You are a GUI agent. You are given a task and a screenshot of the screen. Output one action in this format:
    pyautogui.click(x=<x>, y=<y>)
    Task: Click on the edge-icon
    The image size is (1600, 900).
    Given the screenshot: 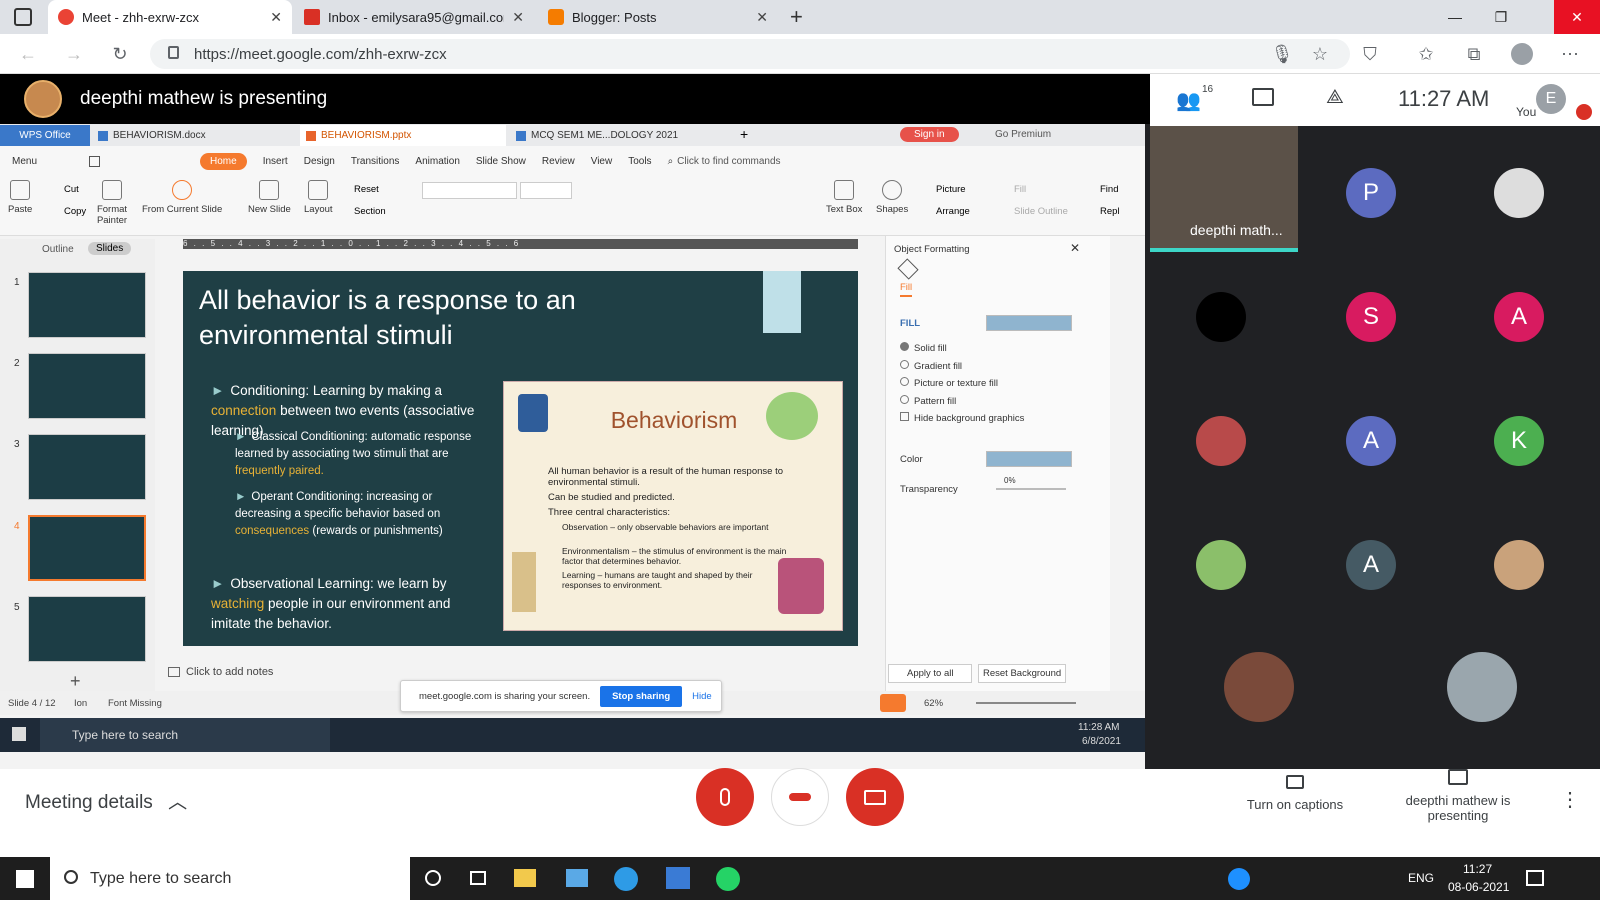 What is the action you would take?
    pyautogui.click(x=626, y=879)
    